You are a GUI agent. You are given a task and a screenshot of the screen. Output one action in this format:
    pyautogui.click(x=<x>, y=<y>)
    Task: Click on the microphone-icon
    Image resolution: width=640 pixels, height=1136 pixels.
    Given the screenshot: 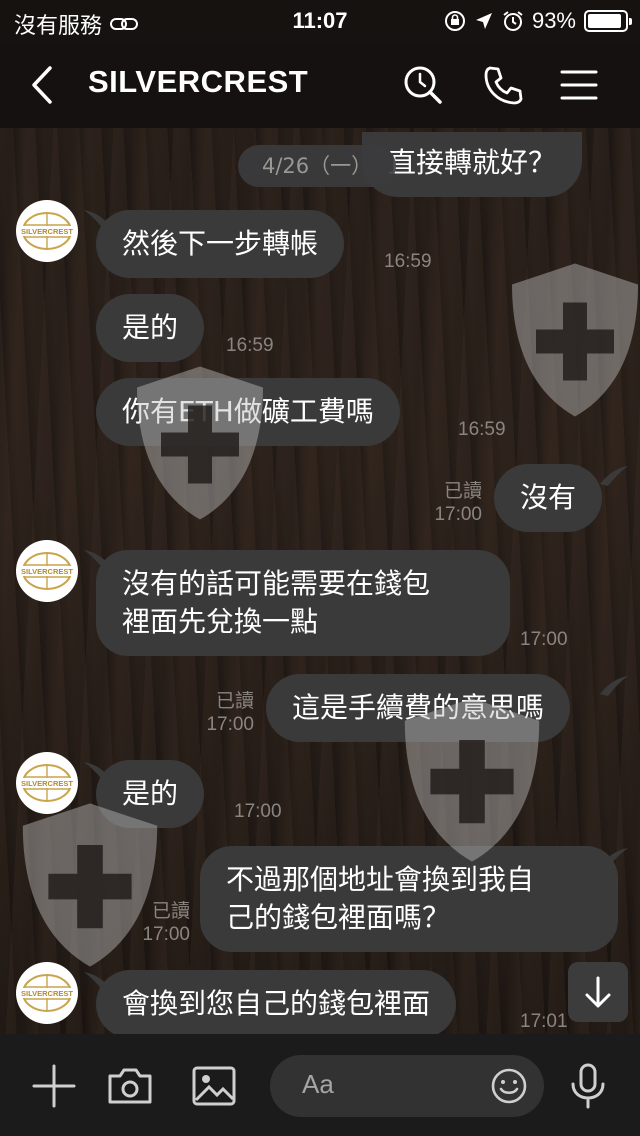 What is the action you would take?
    pyautogui.click(x=588, y=1086)
    